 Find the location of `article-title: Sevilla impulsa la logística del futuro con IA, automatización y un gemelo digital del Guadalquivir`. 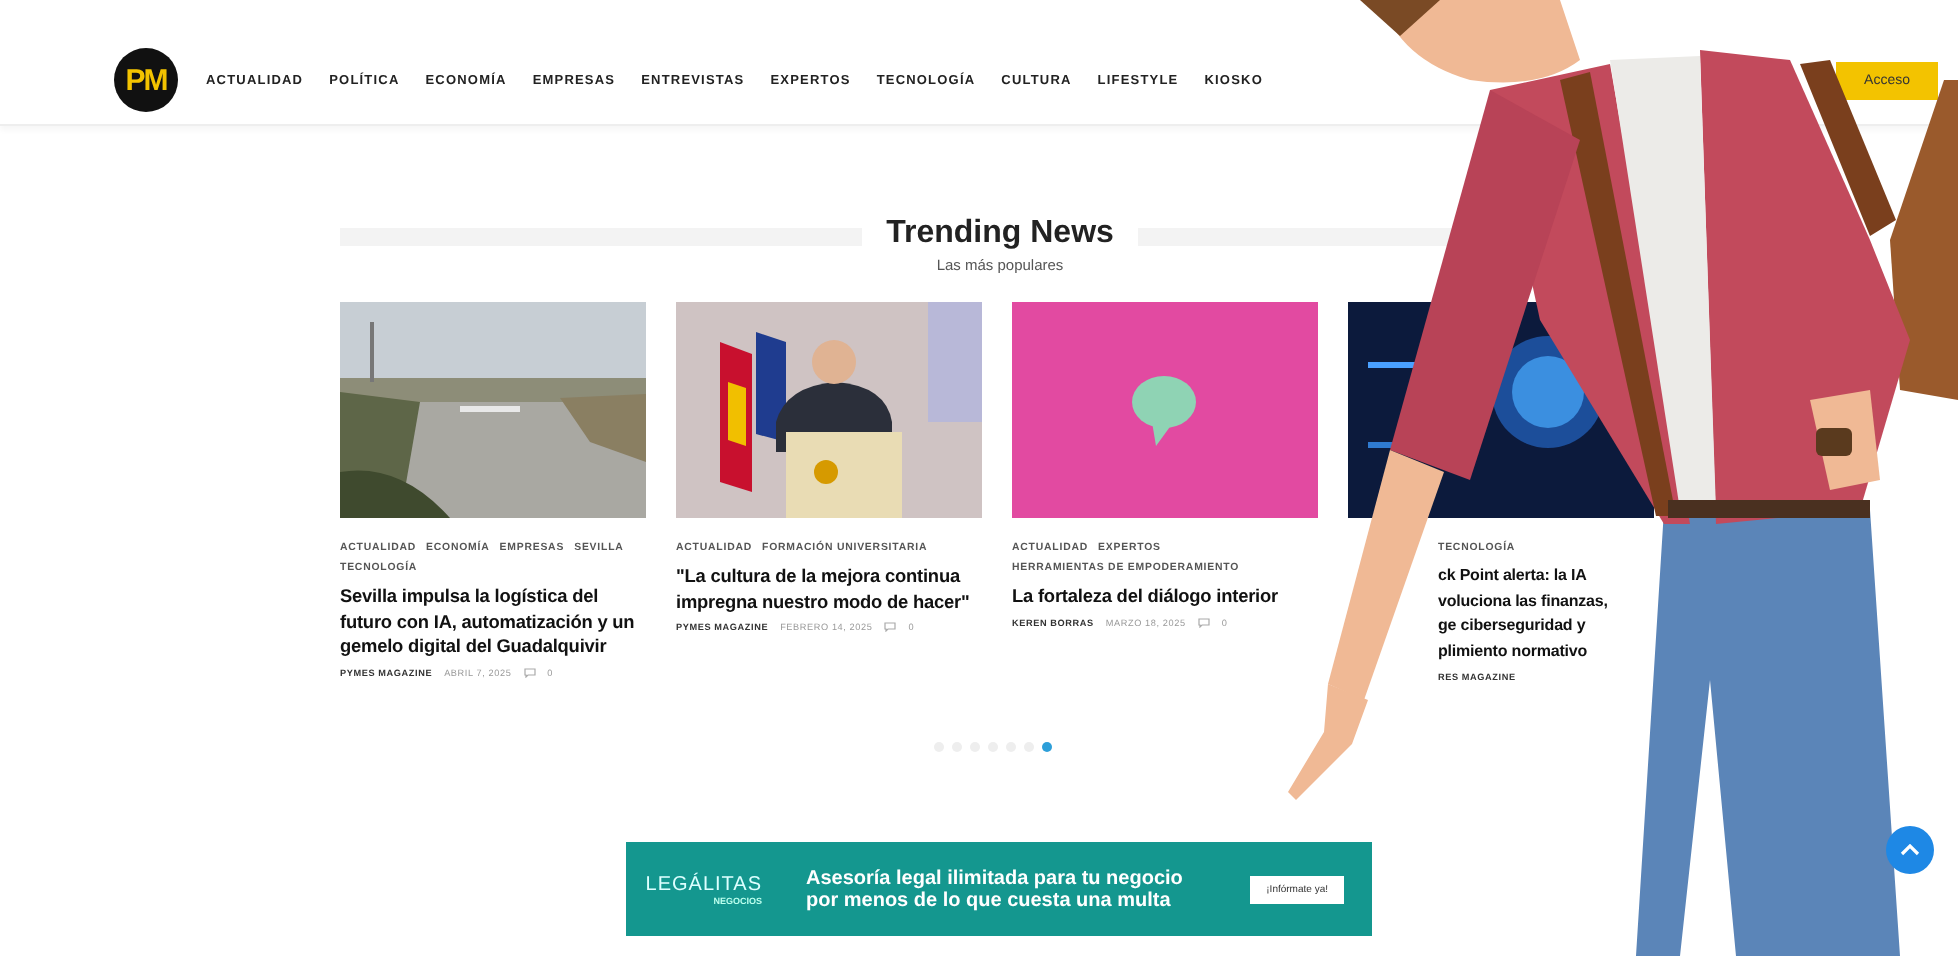

article-title: Sevilla impulsa la logística del futuro con IA, automatización y un gemelo digital del Guadalquivir is located at coordinates (493, 621).